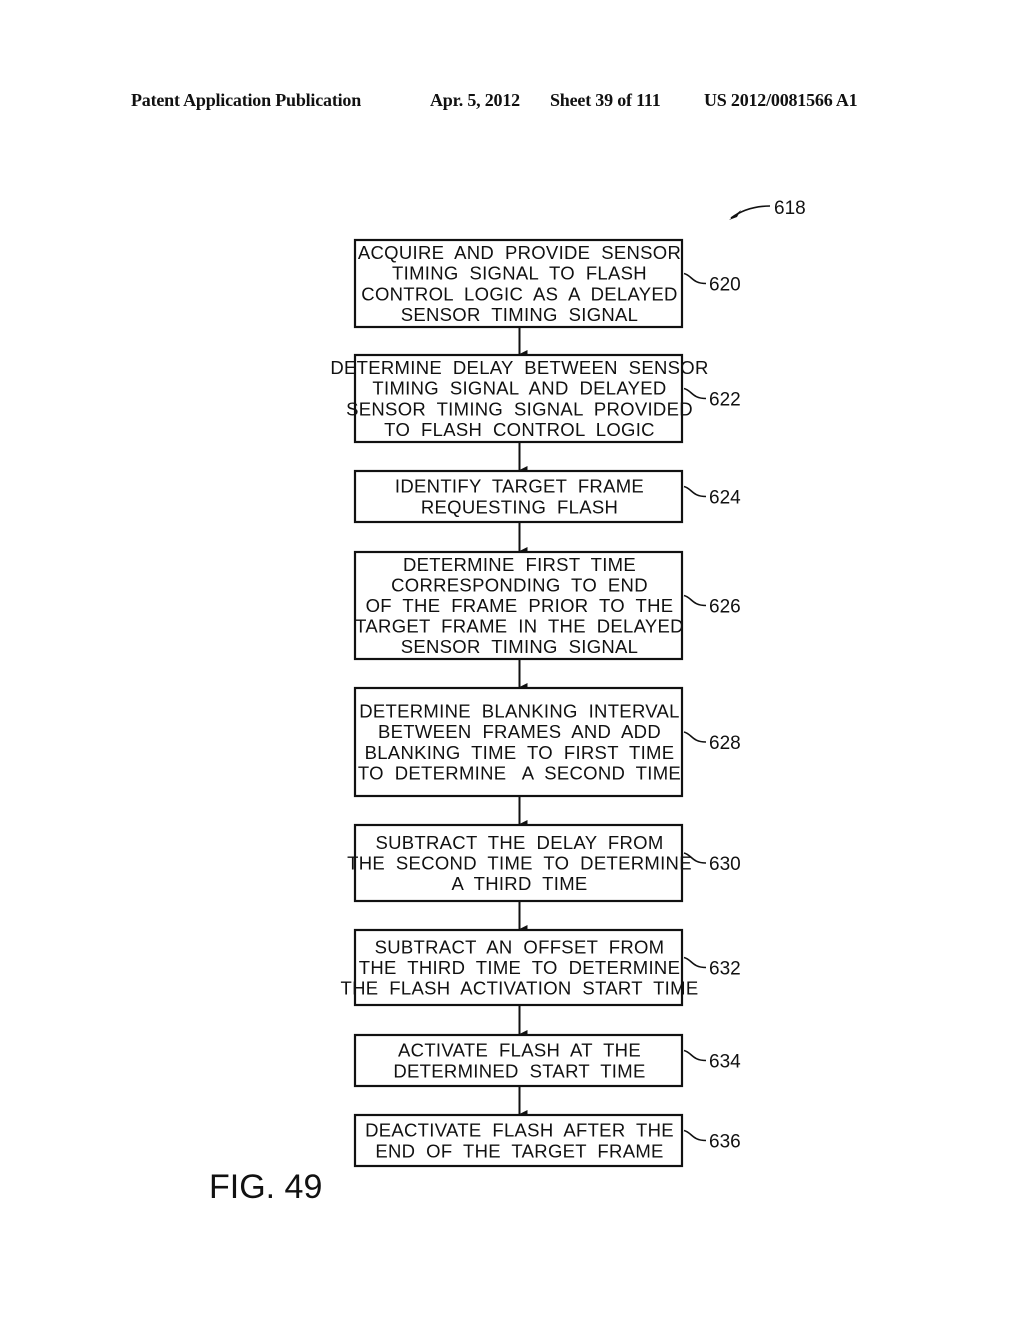 The width and height of the screenshot is (1024, 1320). Describe the element at coordinates (520, 946) in the screenshot. I see `step-text-line: SUBTRACT AN OFFSET FROM` at that location.